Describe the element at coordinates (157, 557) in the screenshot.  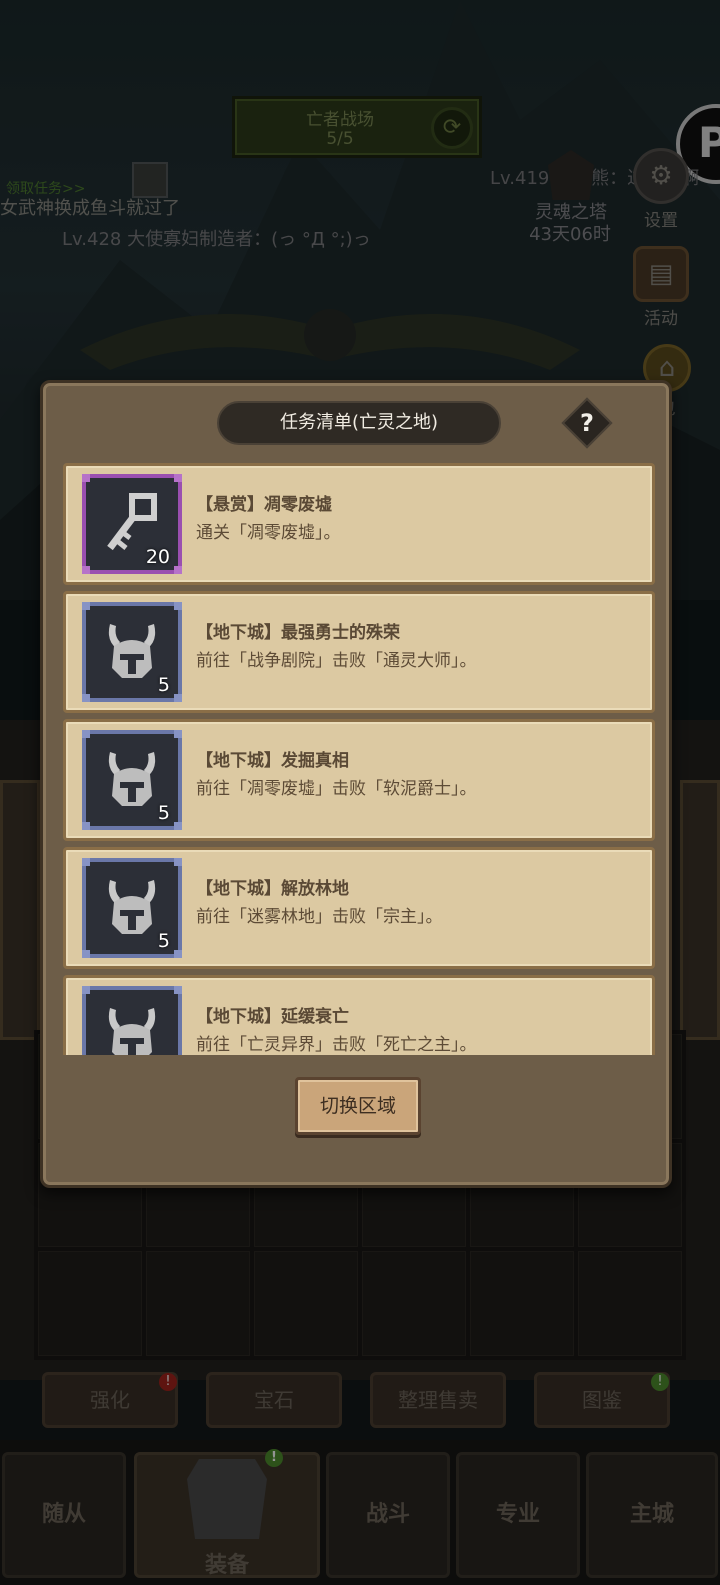
I see `reward-quantity: 20` at that location.